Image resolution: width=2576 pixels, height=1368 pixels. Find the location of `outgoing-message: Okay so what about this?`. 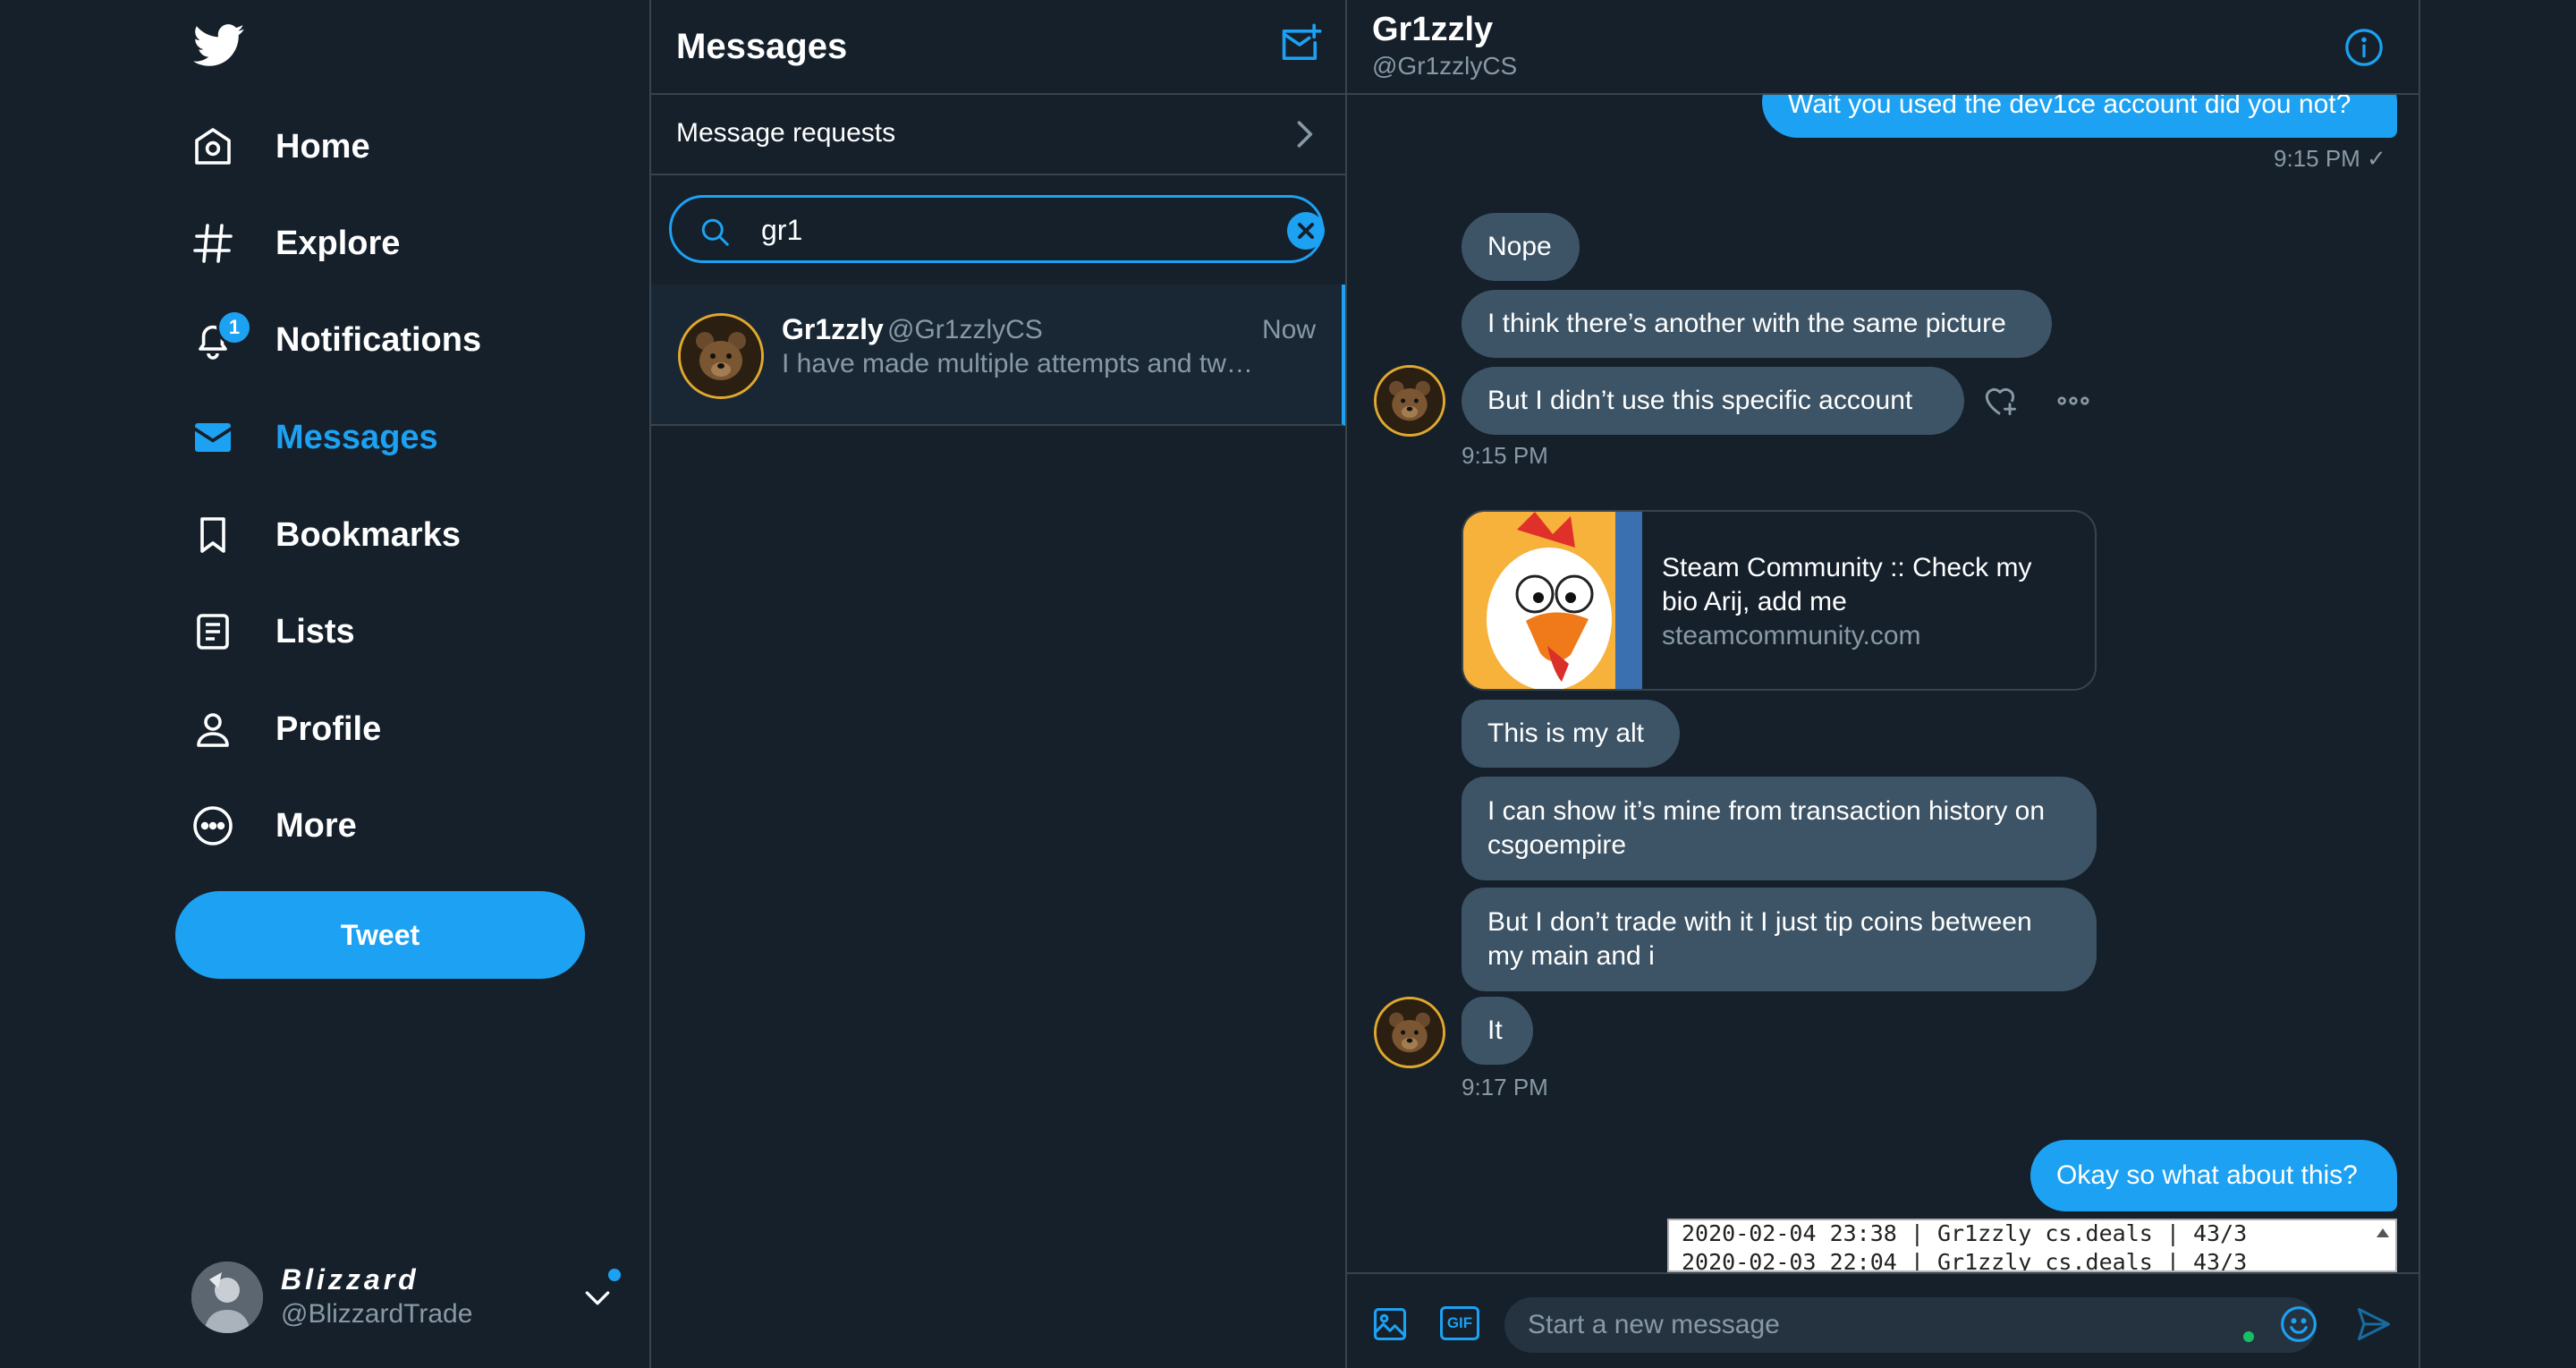

outgoing-message: Okay so what about this? is located at coordinates (2213, 1175).